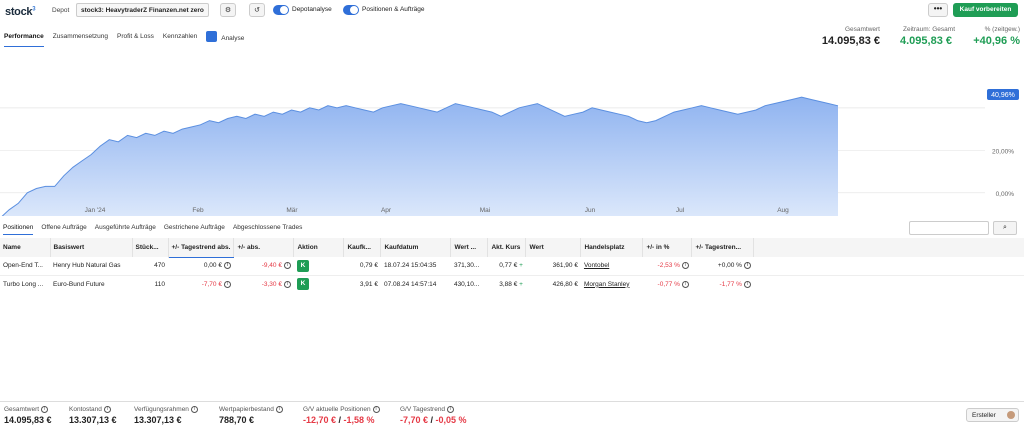 Image resolution: width=1024 pixels, height=429 pixels. I want to click on gesamtwert-value: 14.095,83 €, so click(850, 41).